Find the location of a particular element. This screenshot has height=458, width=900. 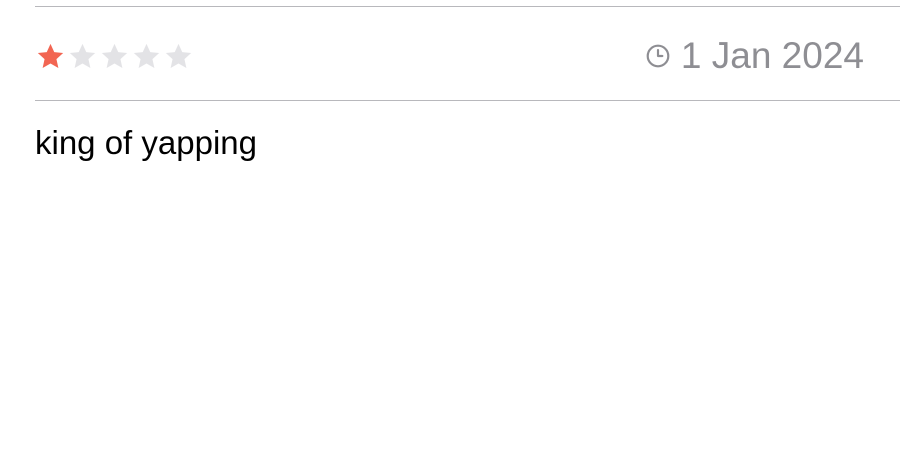

review-date-group: 1 Jan 2024 is located at coordinates (754, 56).